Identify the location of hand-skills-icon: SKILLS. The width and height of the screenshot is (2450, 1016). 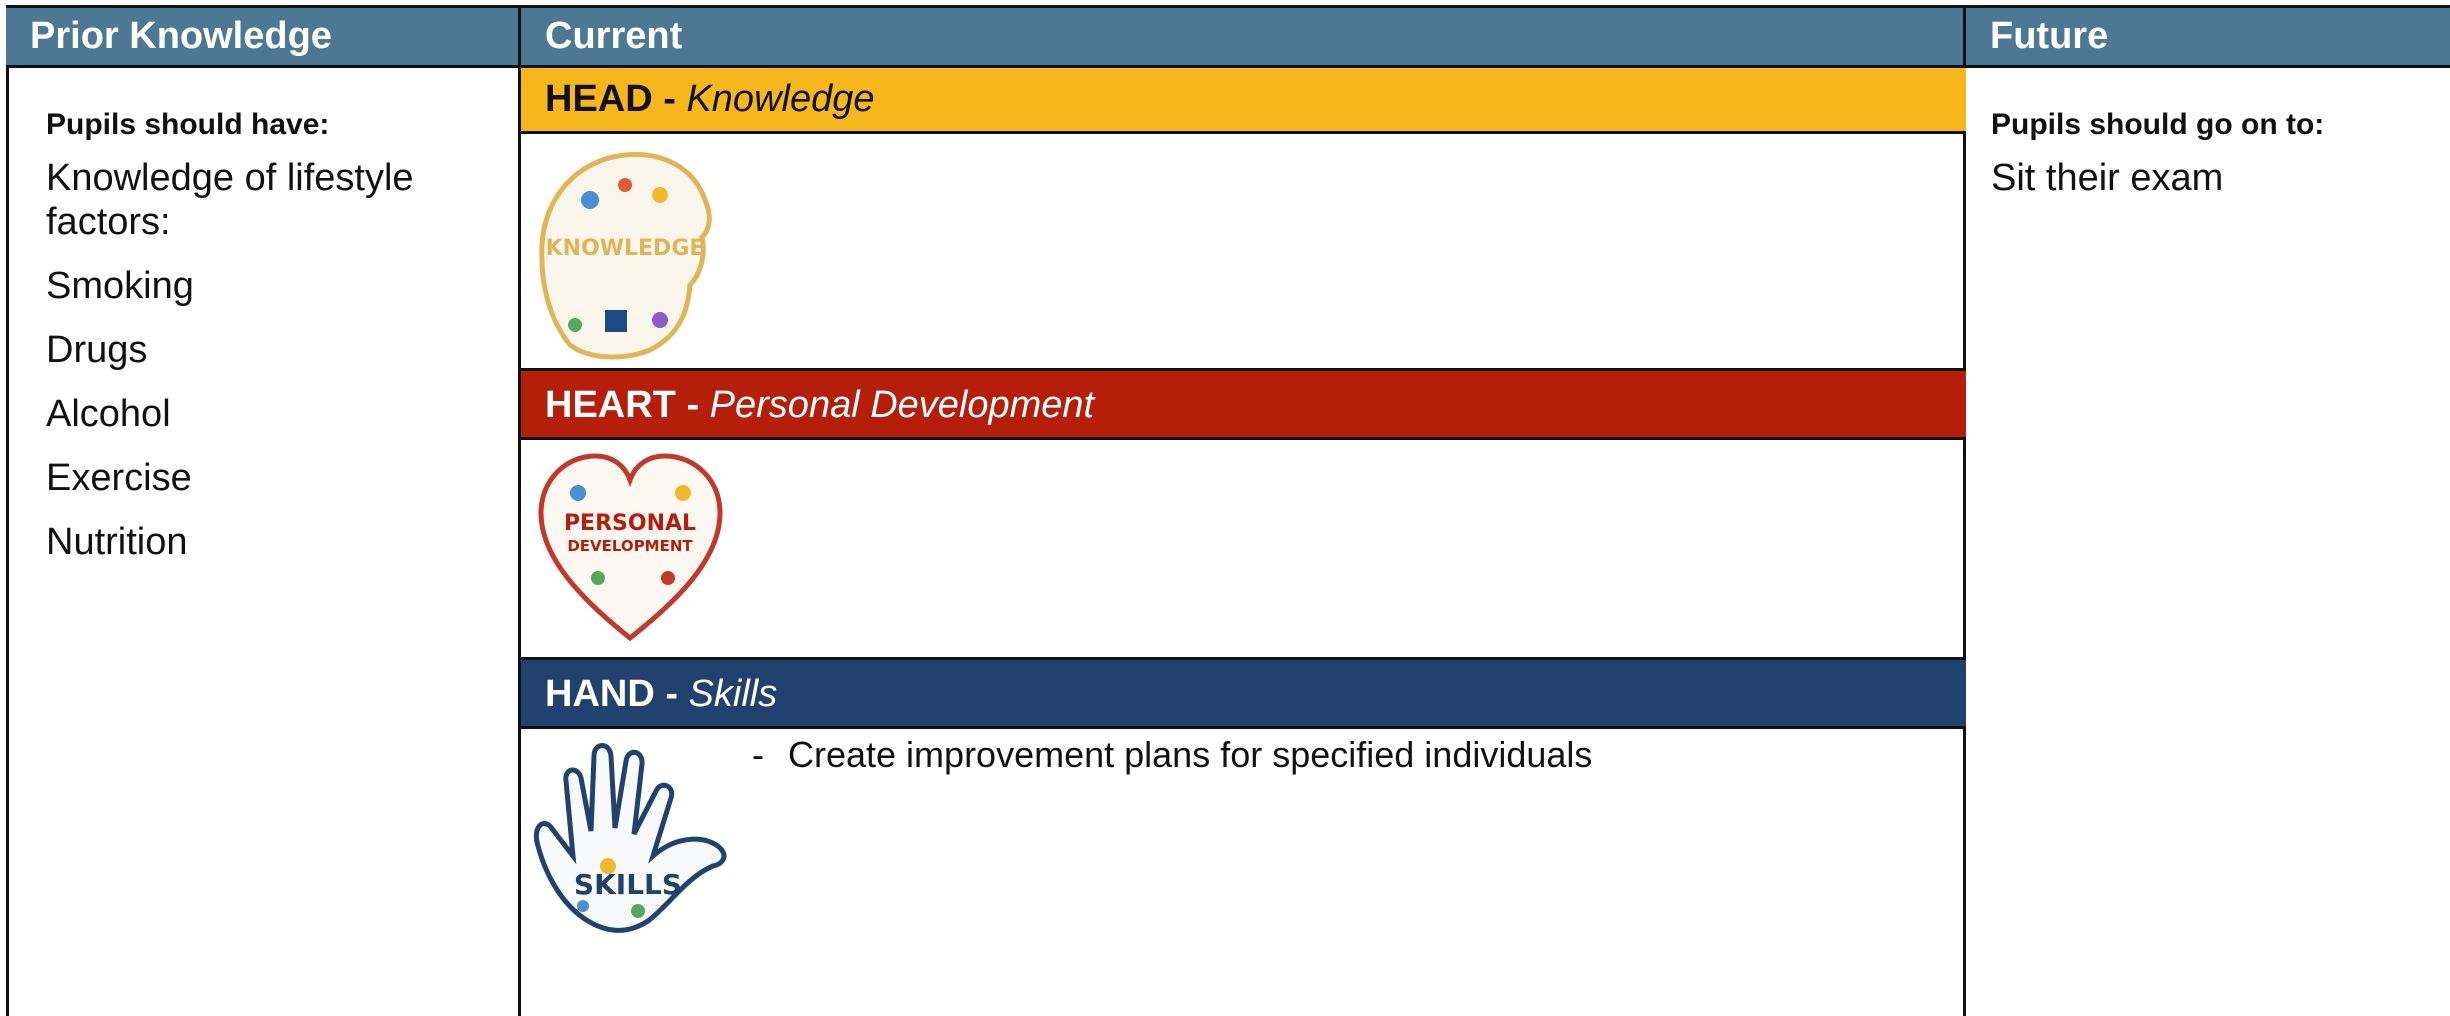
(630, 838).